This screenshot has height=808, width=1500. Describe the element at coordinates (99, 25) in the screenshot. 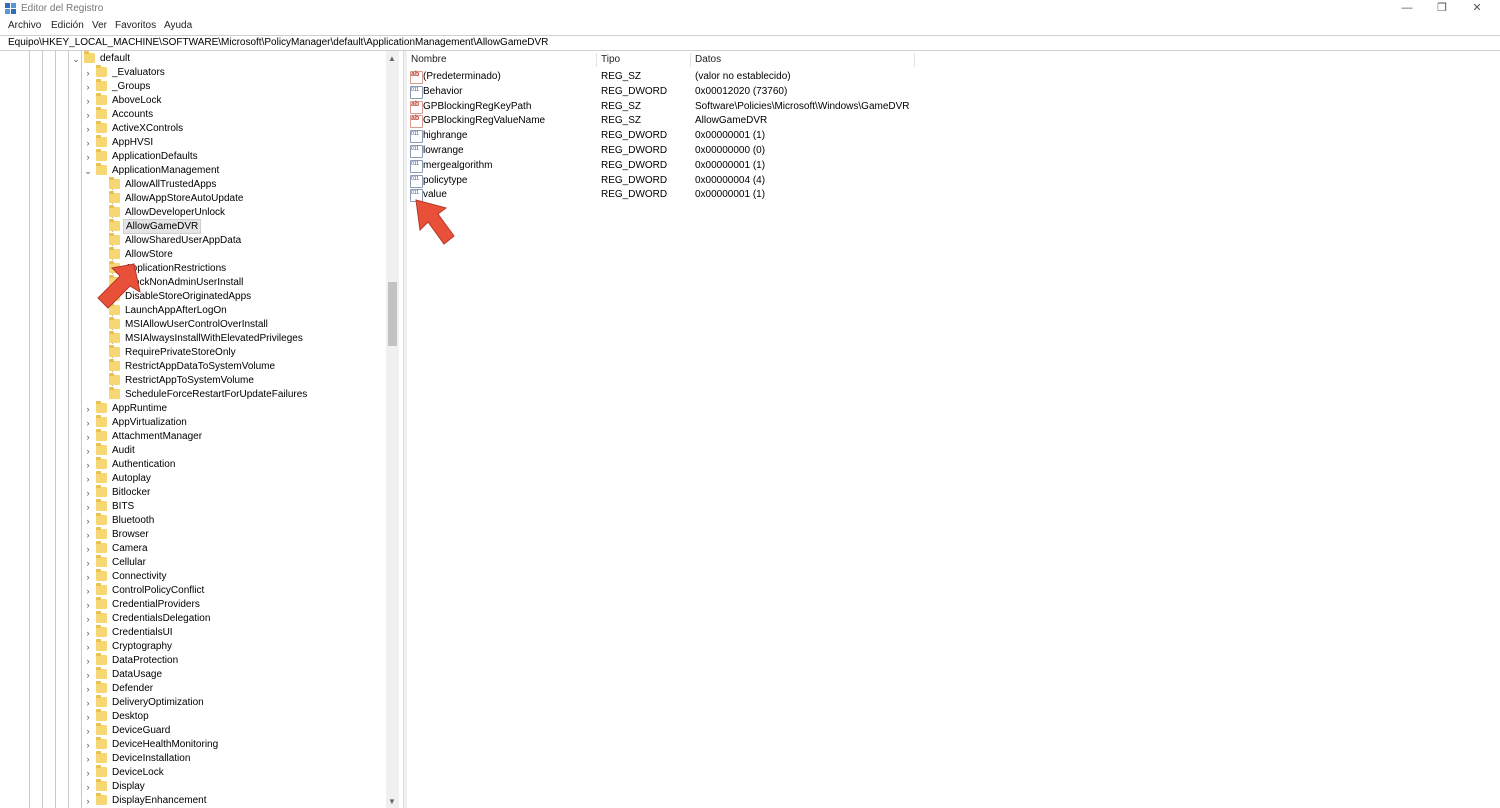

I see `menu-ver: Ver` at that location.